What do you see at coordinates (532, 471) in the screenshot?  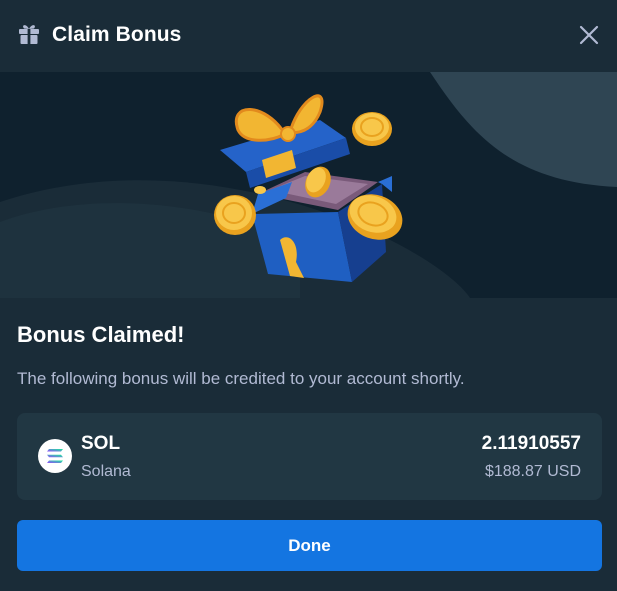 I see `bonus-fiat-value: $188.87 USD` at bounding box center [532, 471].